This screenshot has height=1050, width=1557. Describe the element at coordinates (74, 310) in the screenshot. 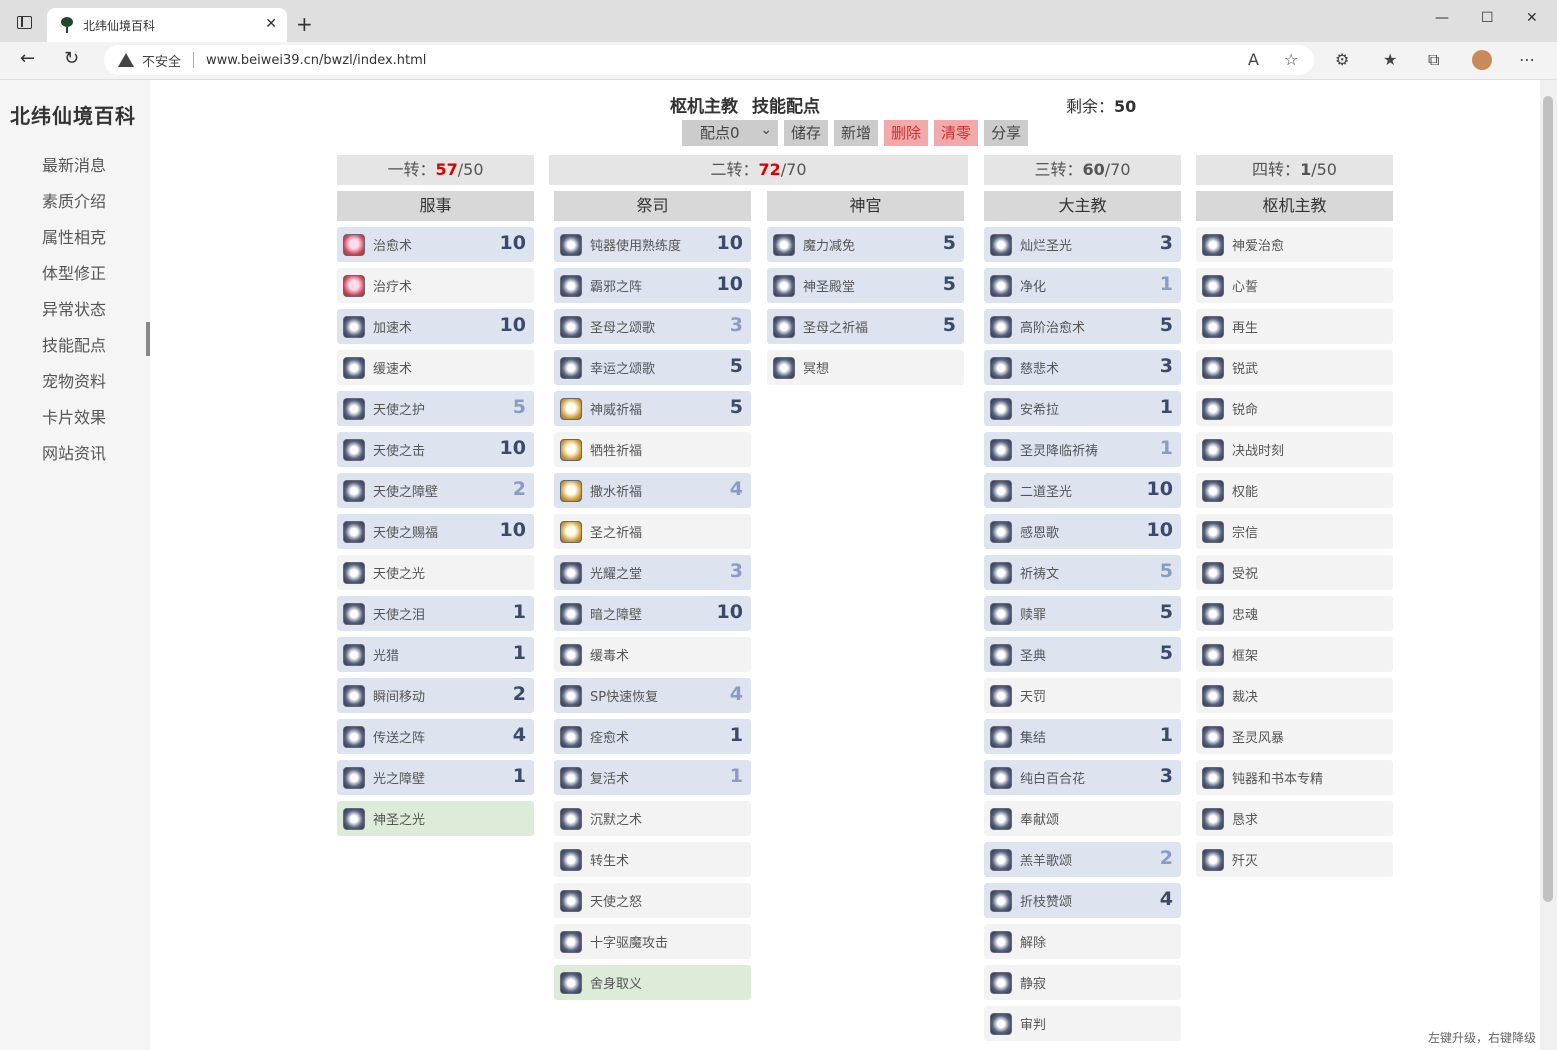

I see `sidebar-item: 异常状态` at that location.